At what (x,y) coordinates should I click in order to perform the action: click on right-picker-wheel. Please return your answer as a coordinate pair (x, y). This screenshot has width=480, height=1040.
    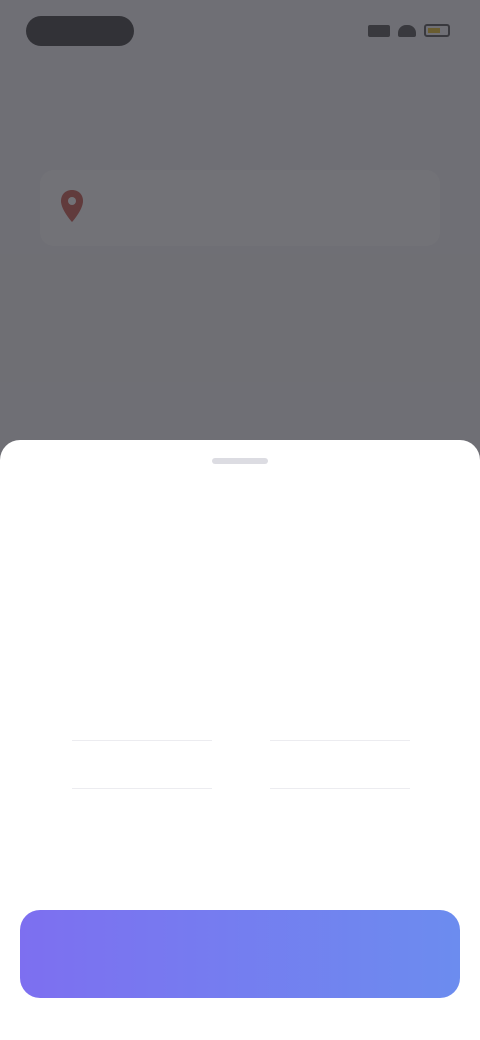
    Looking at the image, I should click on (340, 765).